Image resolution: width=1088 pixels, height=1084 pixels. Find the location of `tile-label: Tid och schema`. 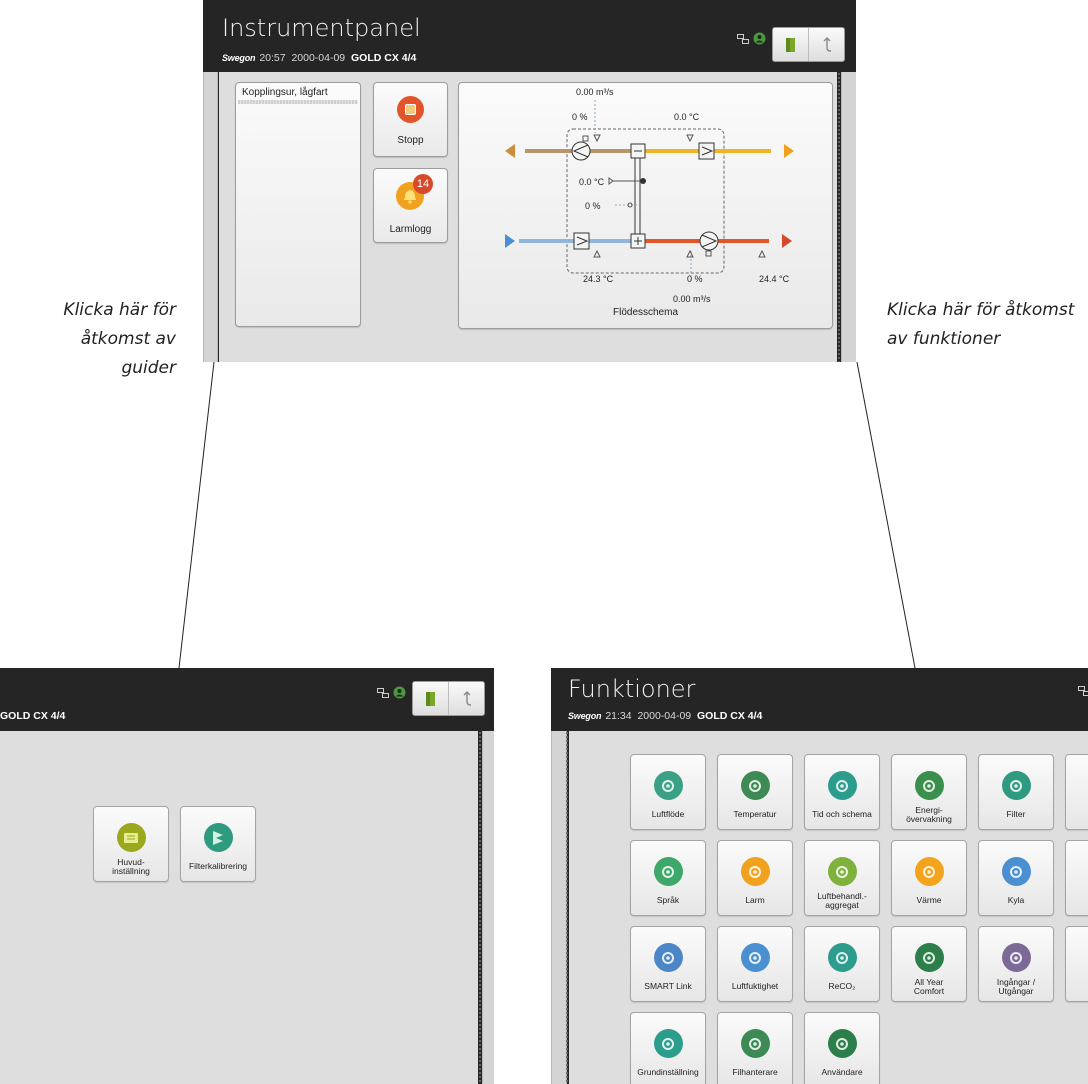

tile-label: Tid och schema is located at coordinates (842, 814).